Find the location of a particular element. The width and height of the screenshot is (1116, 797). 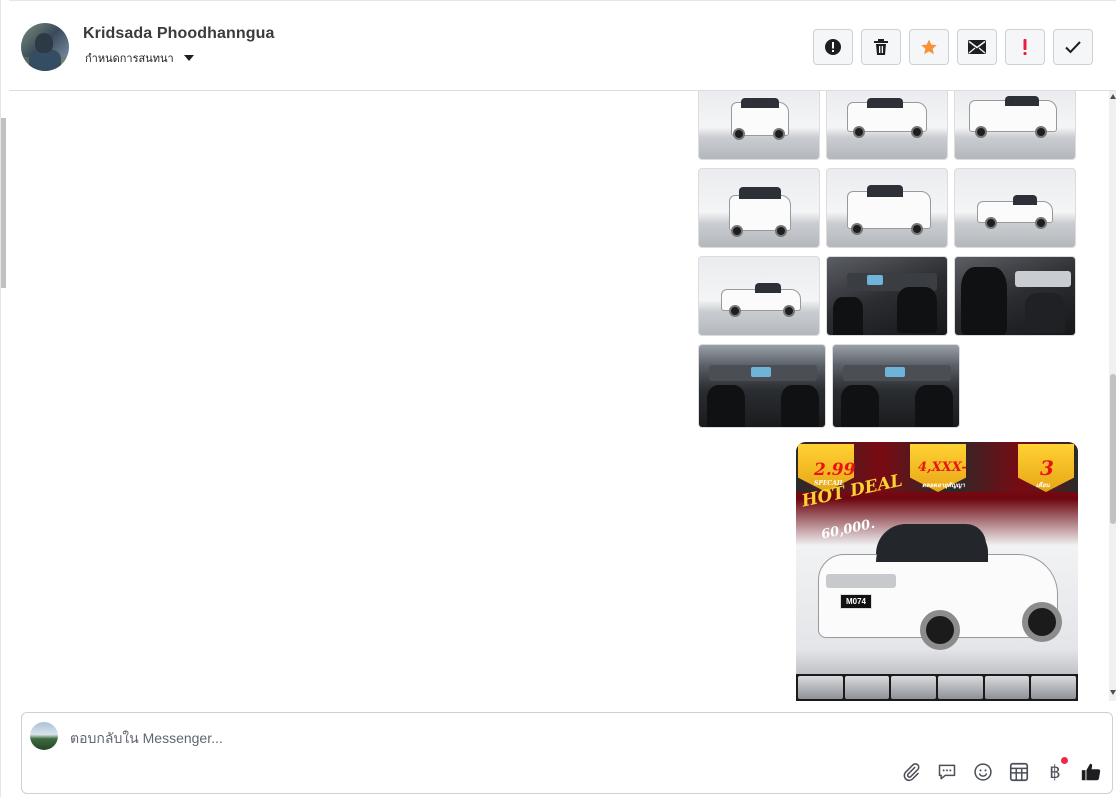

conversation-header: Kridsada Phoodhanngua กำหนดการสนทนา is located at coordinates (562, 45).